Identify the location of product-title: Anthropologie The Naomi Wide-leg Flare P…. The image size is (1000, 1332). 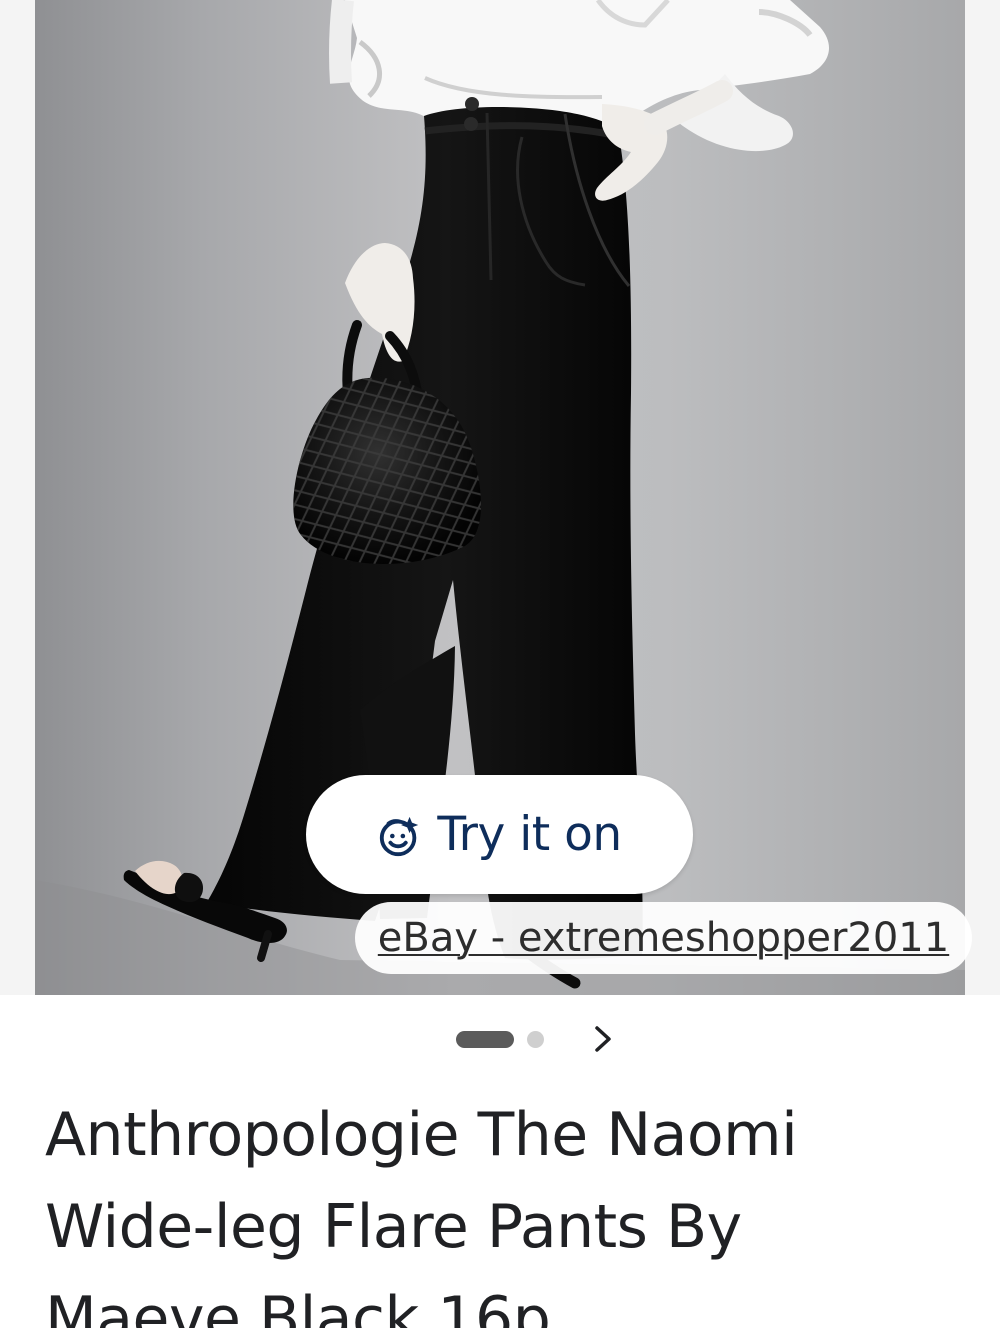
(421, 1216).